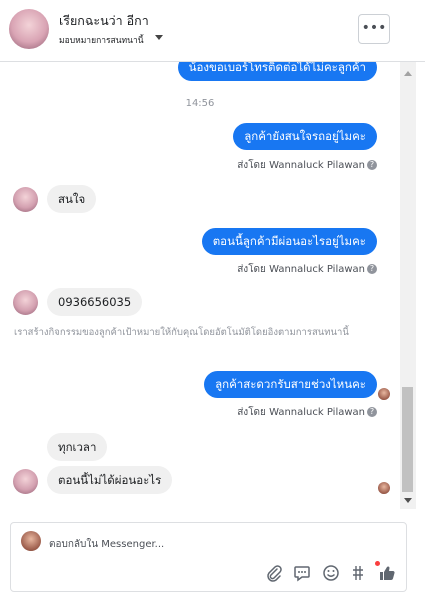  What do you see at coordinates (289, 241) in the screenshot?
I see `outgoing-message: ตอนนี้ลูกค้ามีผ่อนอะไรอยู่ไมคะ` at bounding box center [289, 241].